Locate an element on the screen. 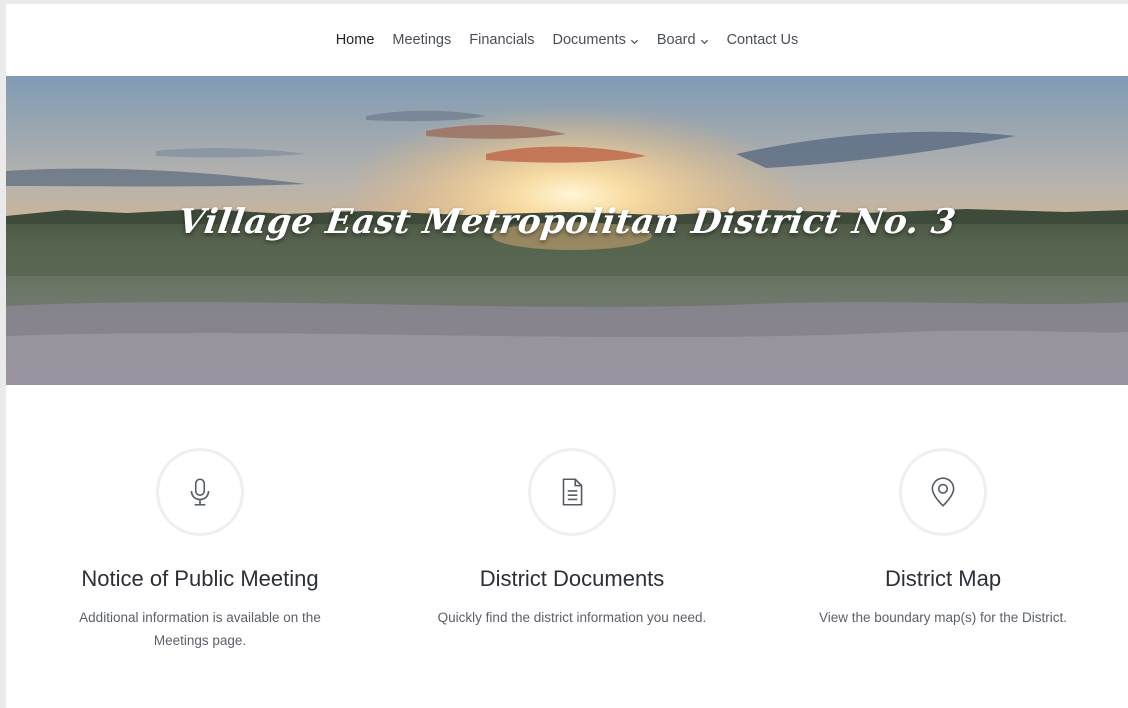 The height and width of the screenshot is (708, 1128). nav-item-label: Financials is located at coordinates (501, 40).